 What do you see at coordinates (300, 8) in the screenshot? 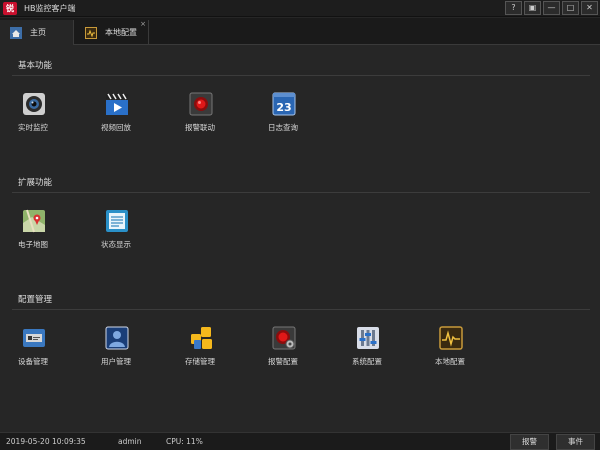
I see `title-bar: 锐 HB监控客户端 ? ▣ — □ ✕` at bounding box center [300, 8].